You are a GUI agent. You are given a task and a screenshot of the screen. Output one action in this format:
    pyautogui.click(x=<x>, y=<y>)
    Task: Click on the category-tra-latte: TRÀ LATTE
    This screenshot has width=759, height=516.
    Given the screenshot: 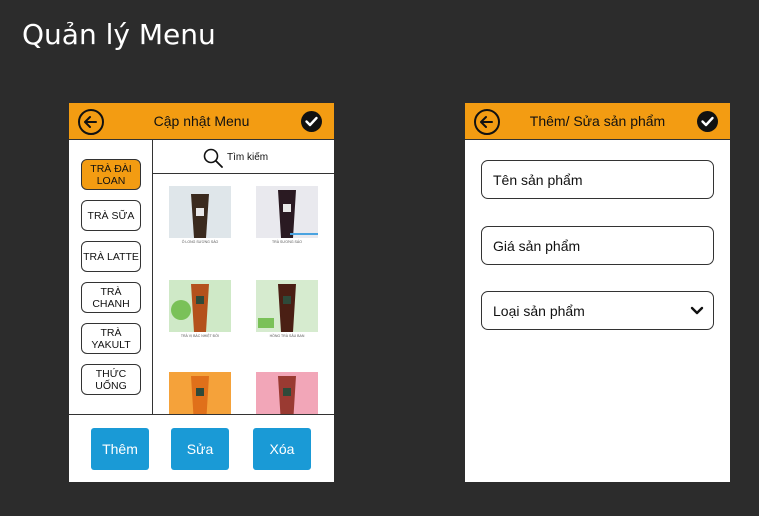 What is the action you would take?
    pyautogui.click(x=111, y=256)
    